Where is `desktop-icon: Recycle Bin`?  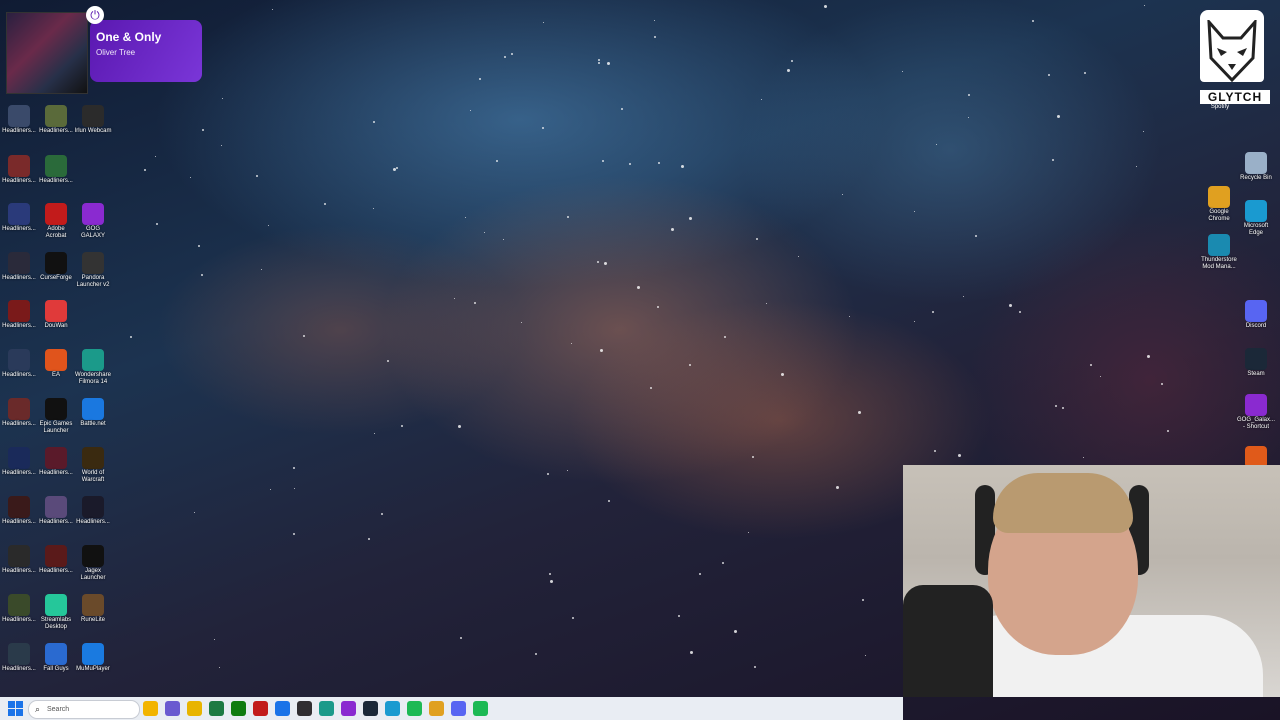
desktop-icon: Recycle Bin is located at coordinates (1256, 167).